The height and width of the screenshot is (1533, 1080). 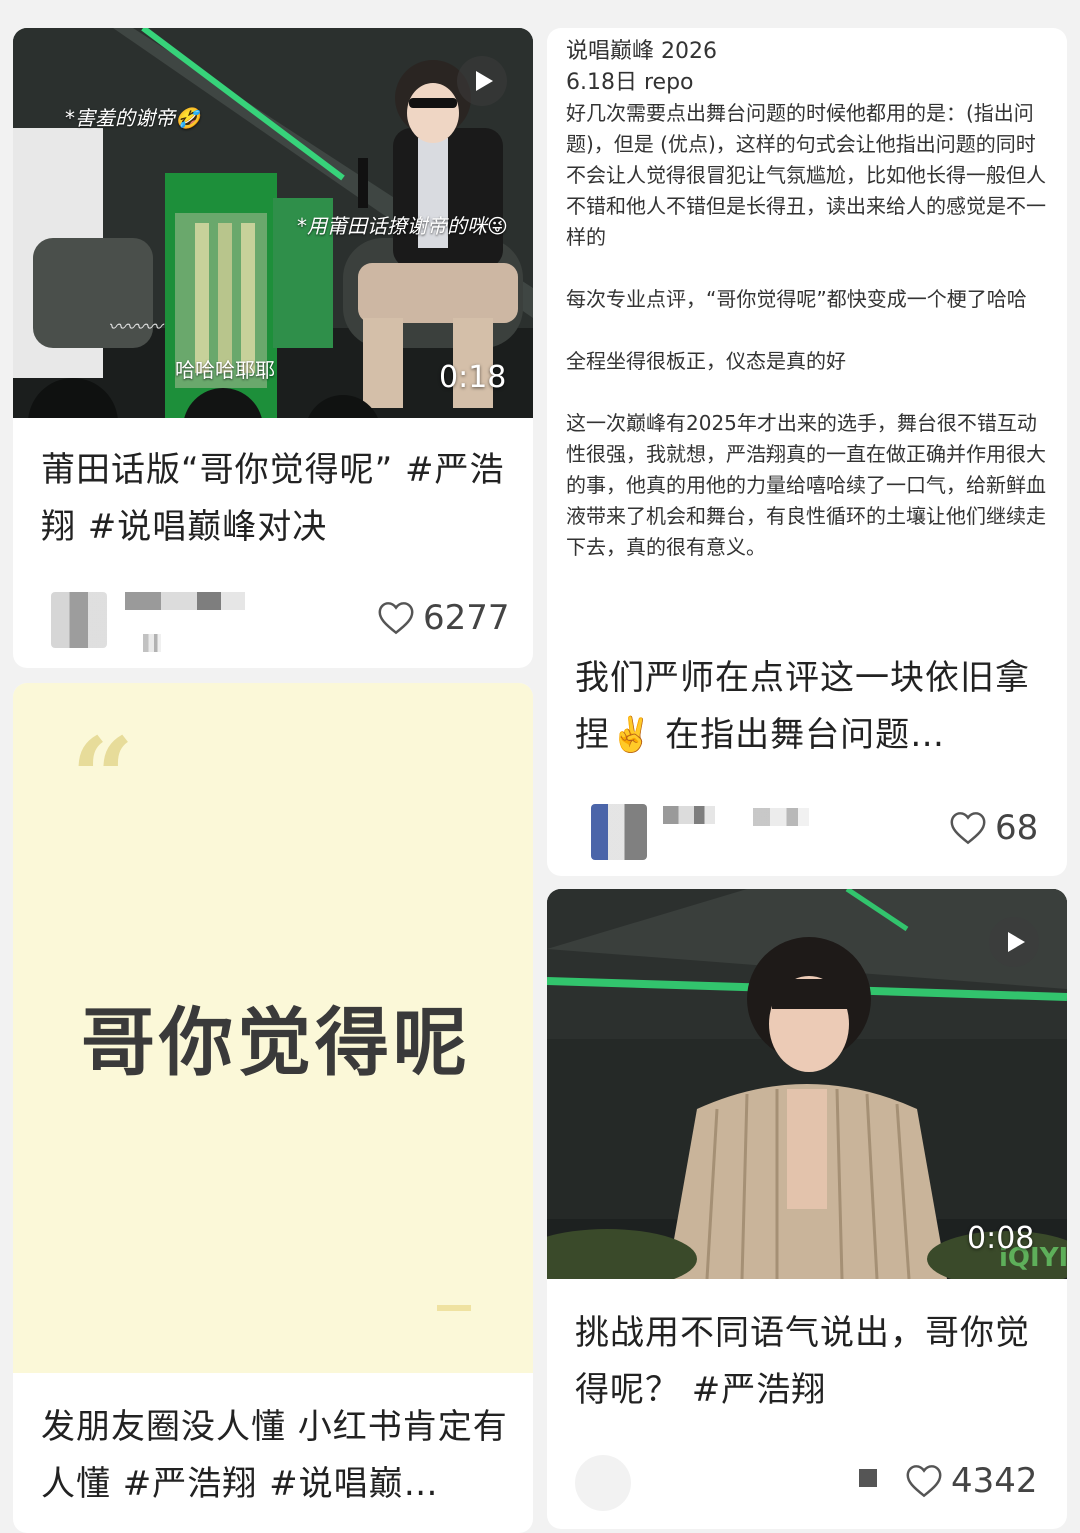 I want to click on like-button: 68, so click(x=993, y=828).